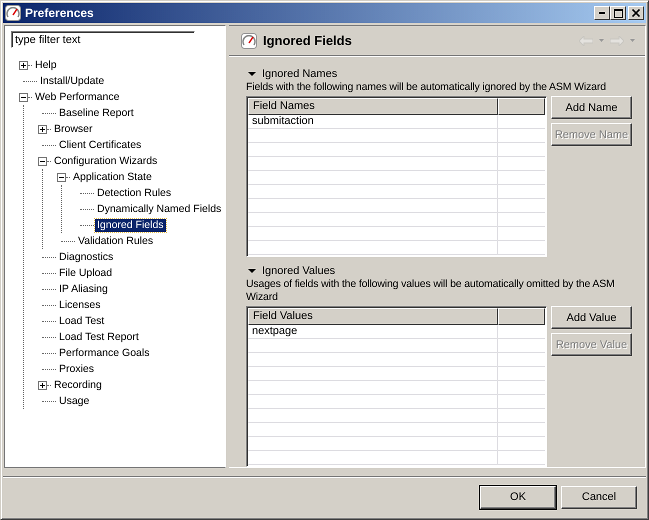 This screenshot has height=520, width=649. I want to click on dialog-button: Cancel, so click(599, 497).